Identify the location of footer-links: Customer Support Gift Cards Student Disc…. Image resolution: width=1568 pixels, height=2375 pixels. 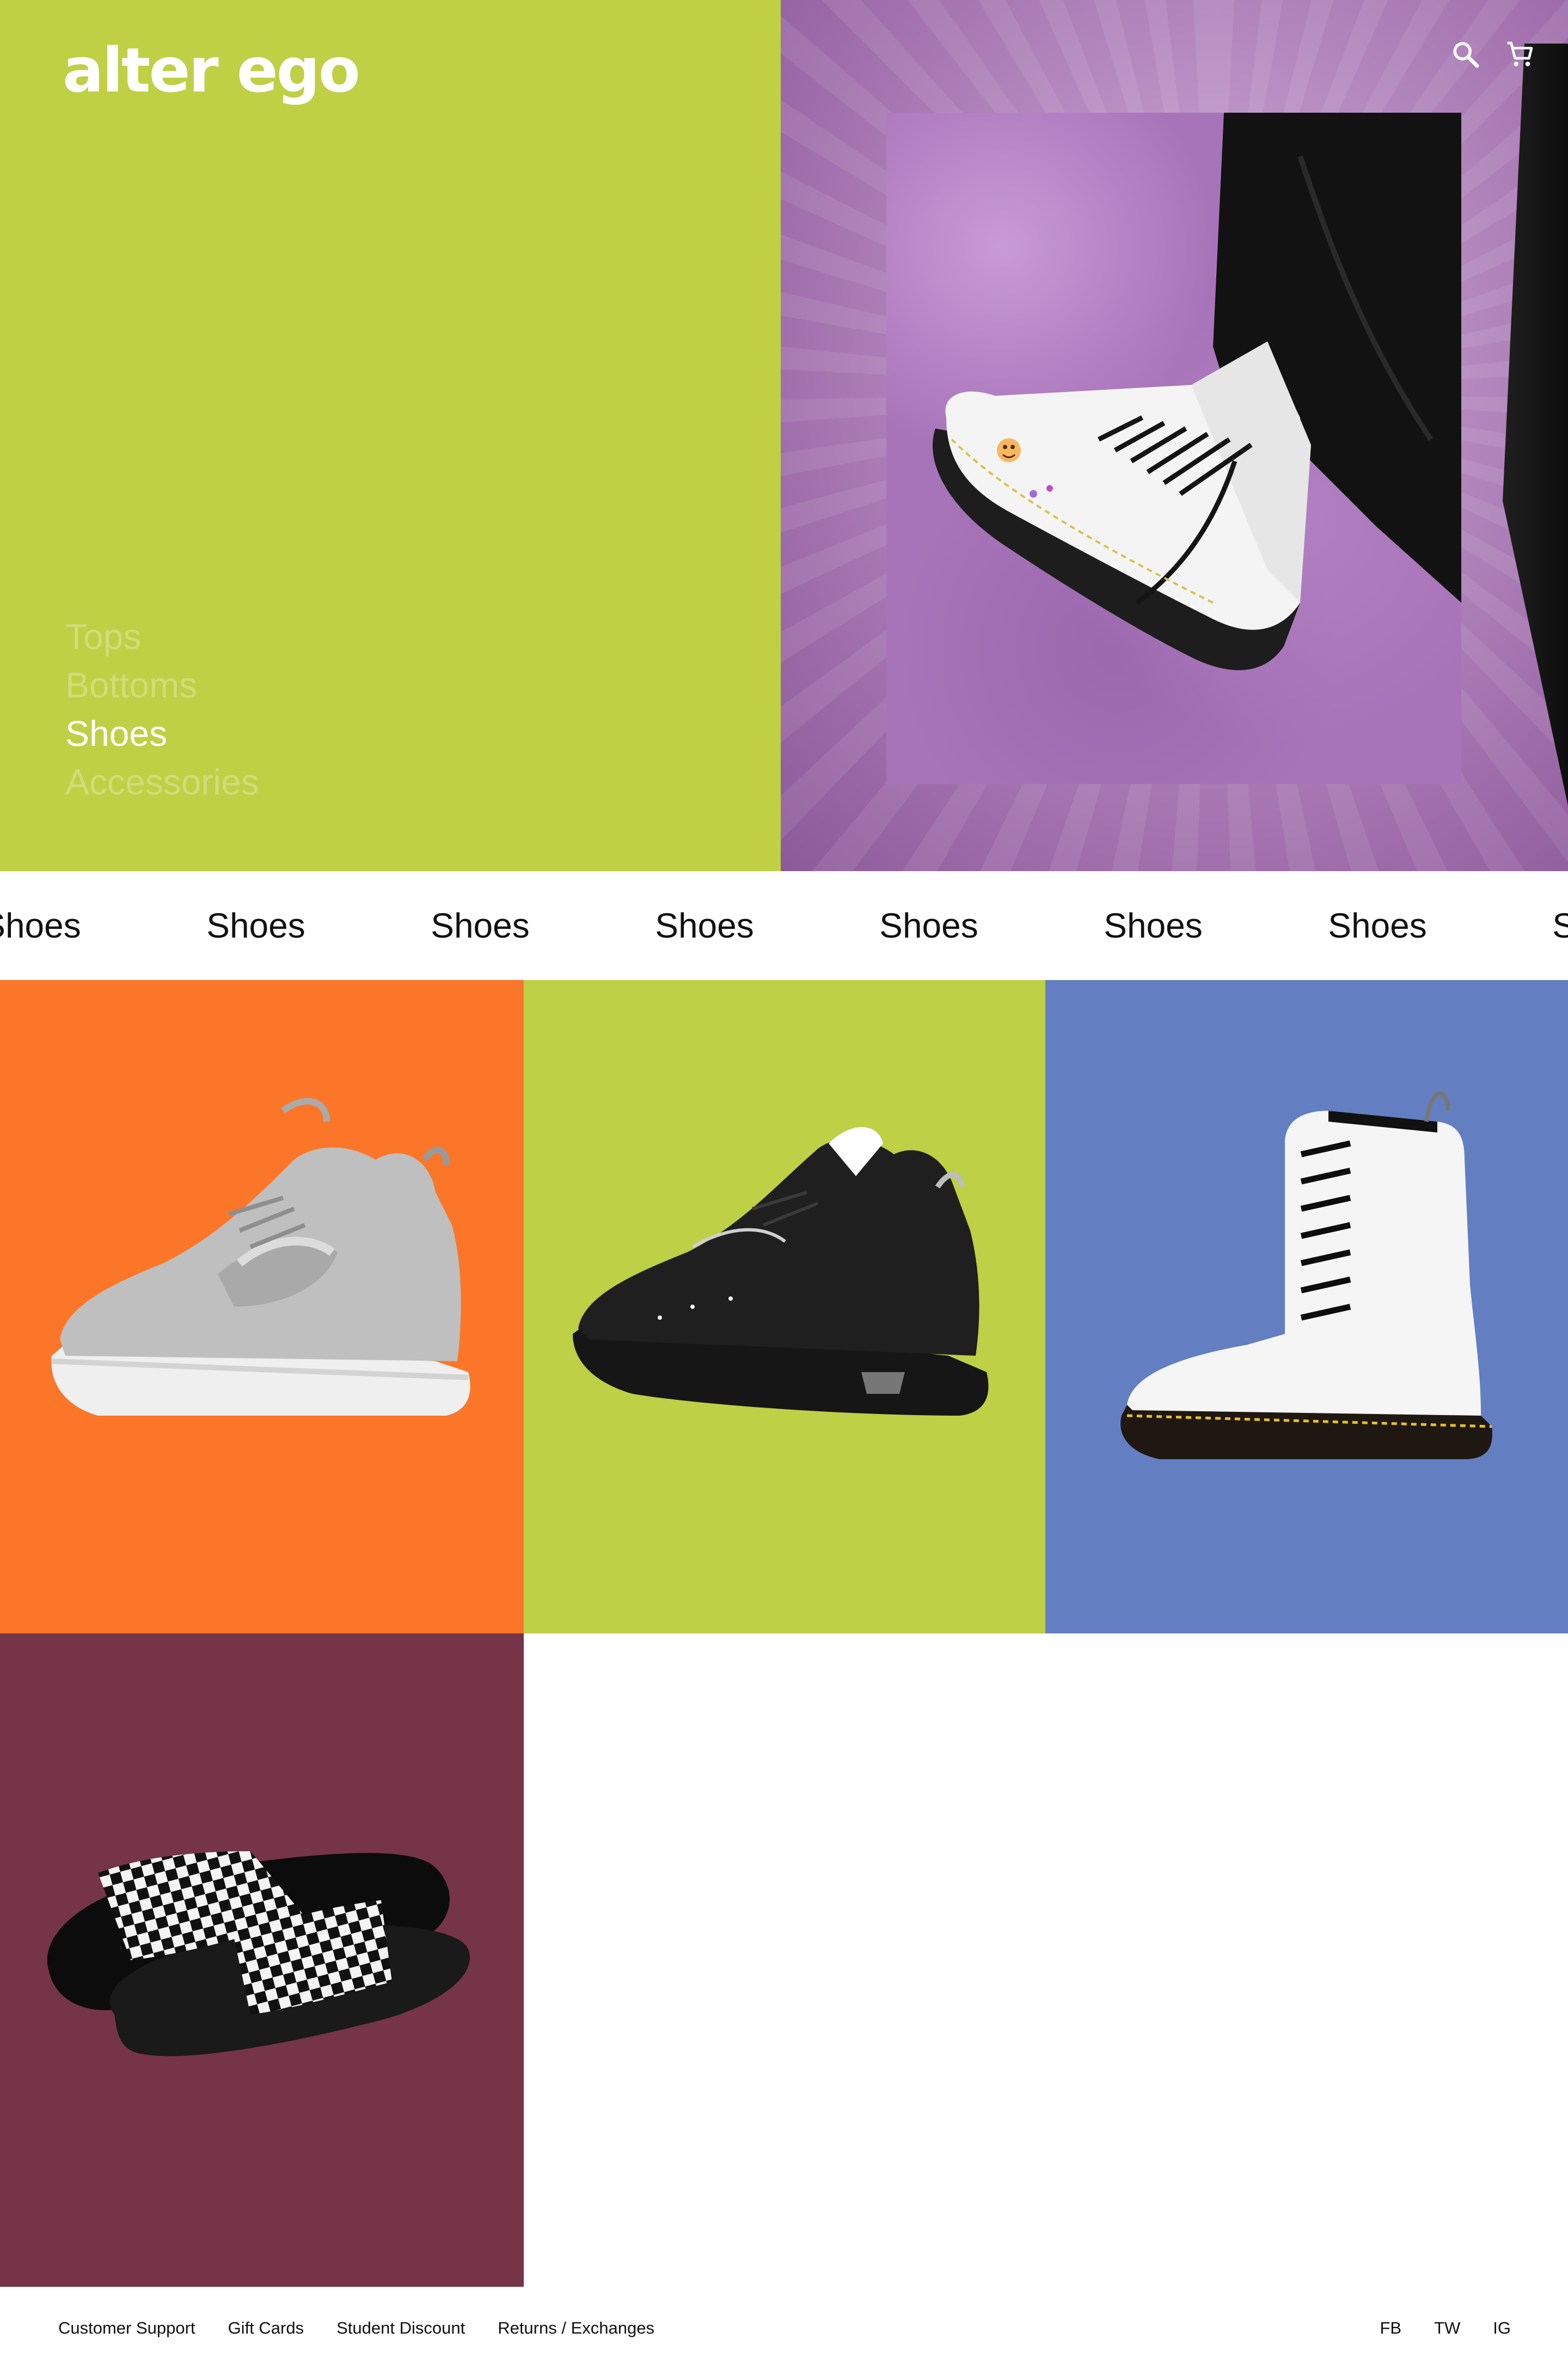
(356, 2328).